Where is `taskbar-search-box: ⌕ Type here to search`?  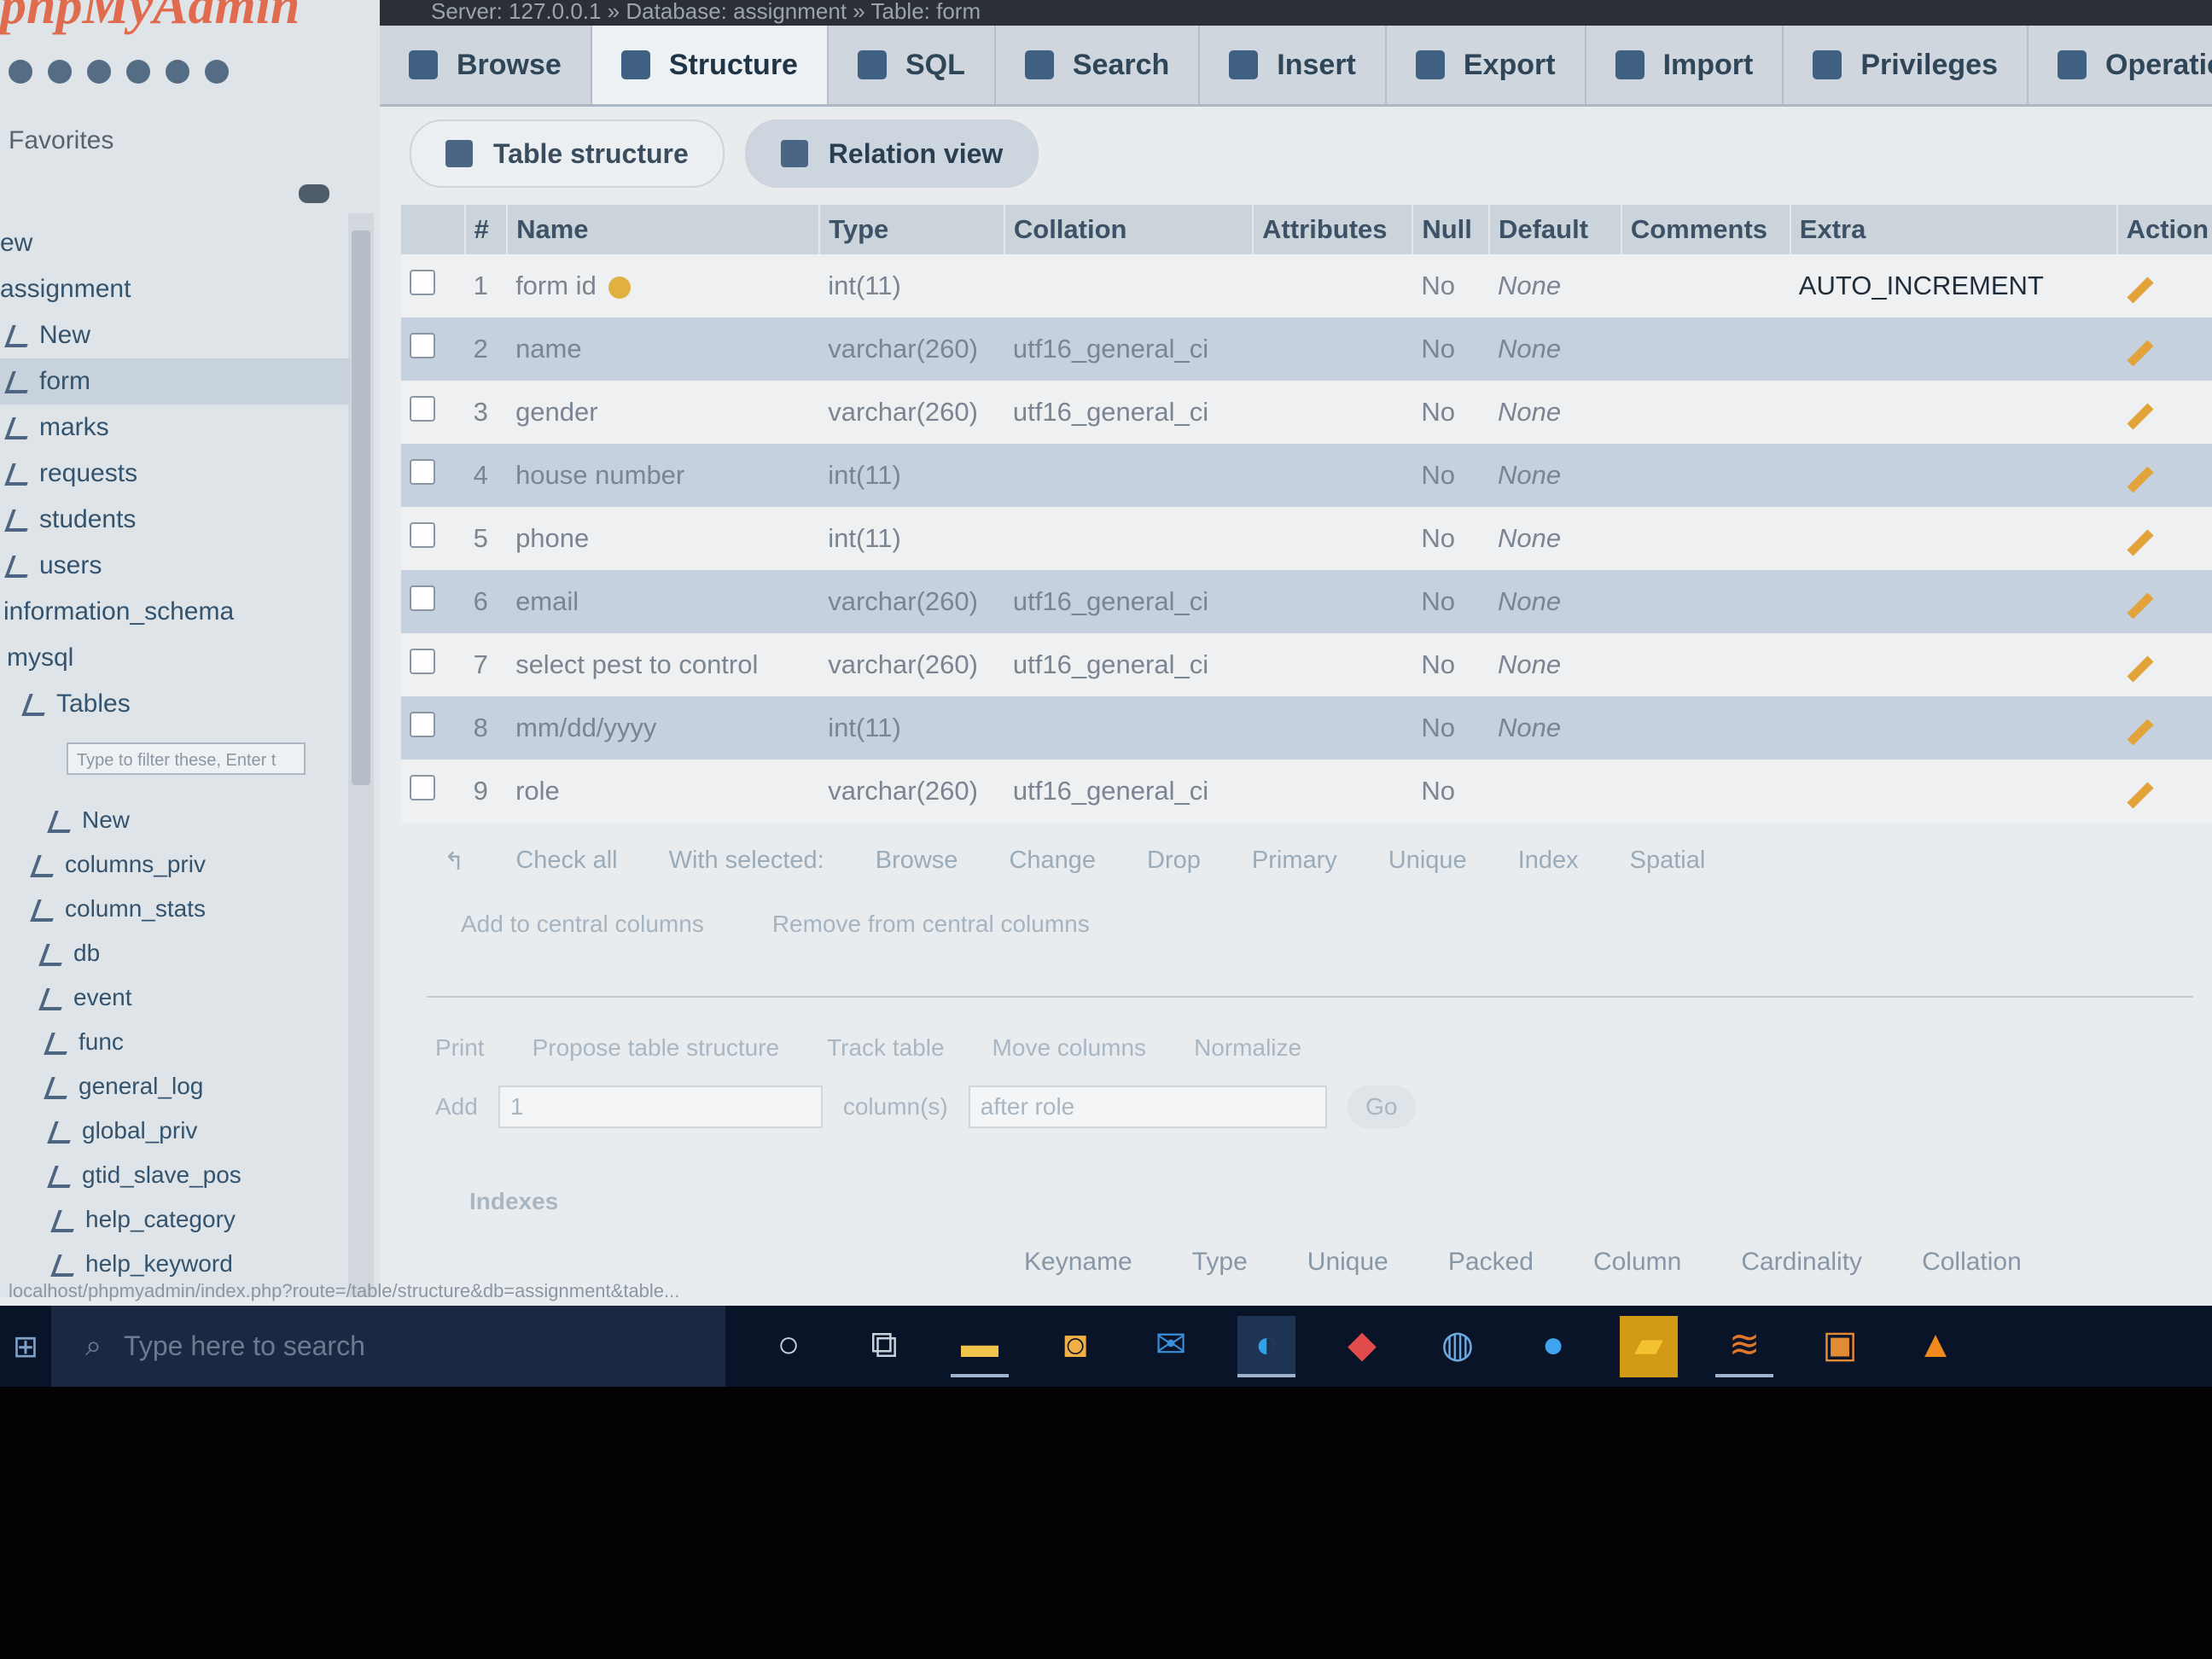 taskbar-search-box: ⌕ Type here to search is located at coordinates (388, 1346).